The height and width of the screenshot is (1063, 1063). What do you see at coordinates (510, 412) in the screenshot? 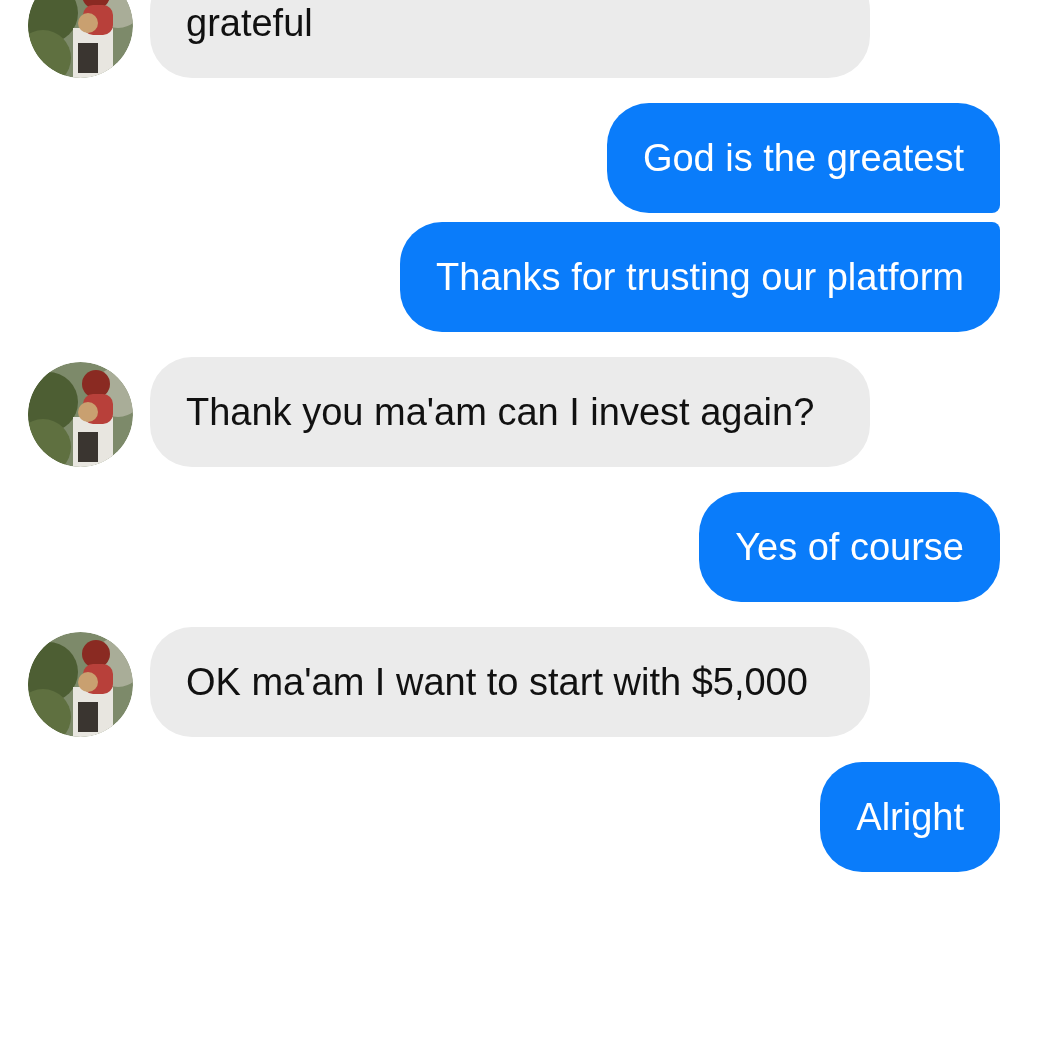
I see `received-message-bubble: Thank you ma'am can I invest again?` at bounding box center [510, 412].